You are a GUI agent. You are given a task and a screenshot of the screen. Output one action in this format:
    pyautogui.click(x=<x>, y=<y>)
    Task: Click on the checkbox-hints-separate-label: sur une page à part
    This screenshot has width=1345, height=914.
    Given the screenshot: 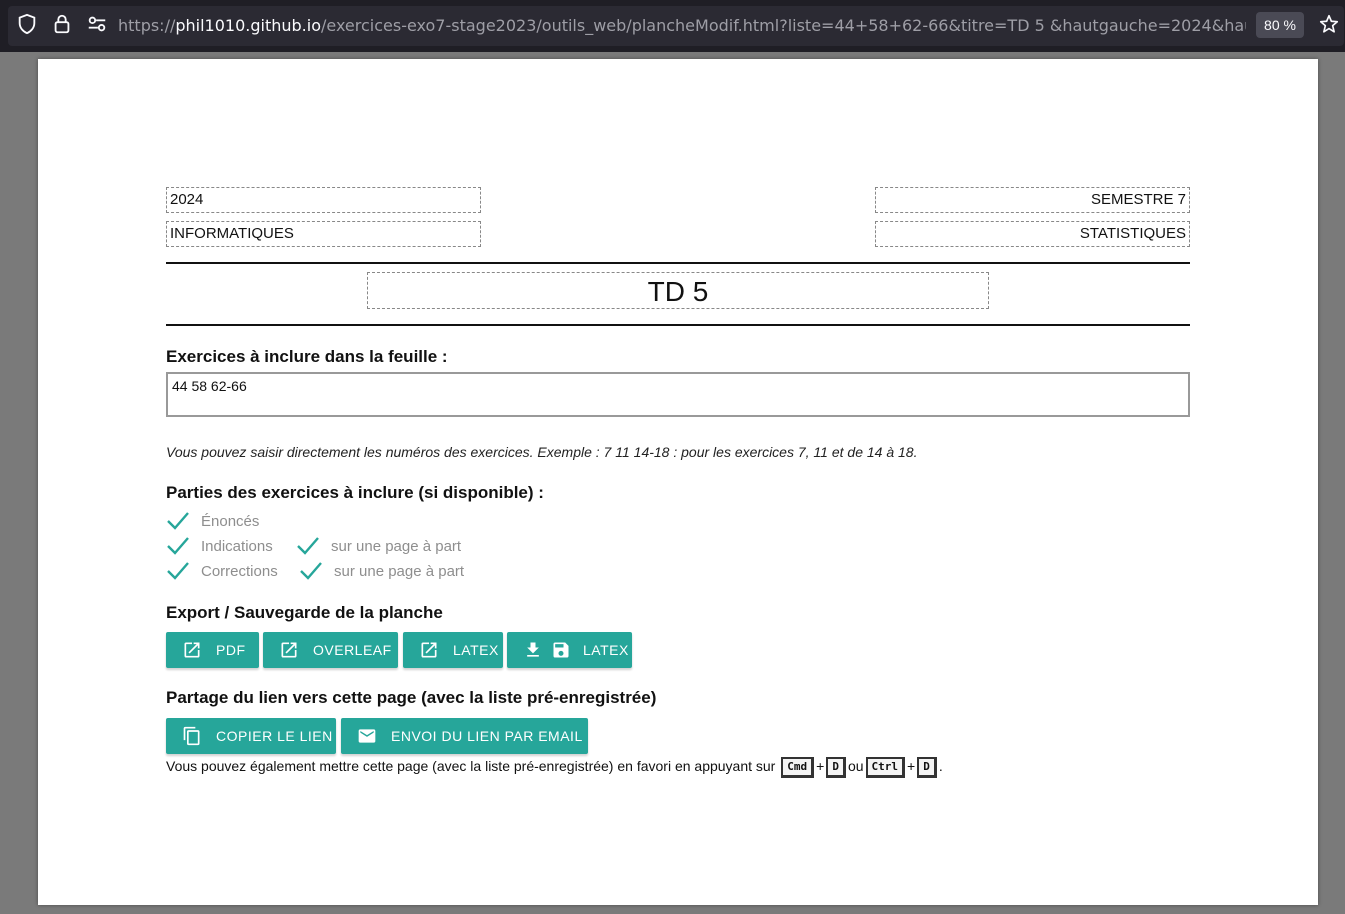 What is the action you would take?
    pyautogui.click(x=396, y=546)
    